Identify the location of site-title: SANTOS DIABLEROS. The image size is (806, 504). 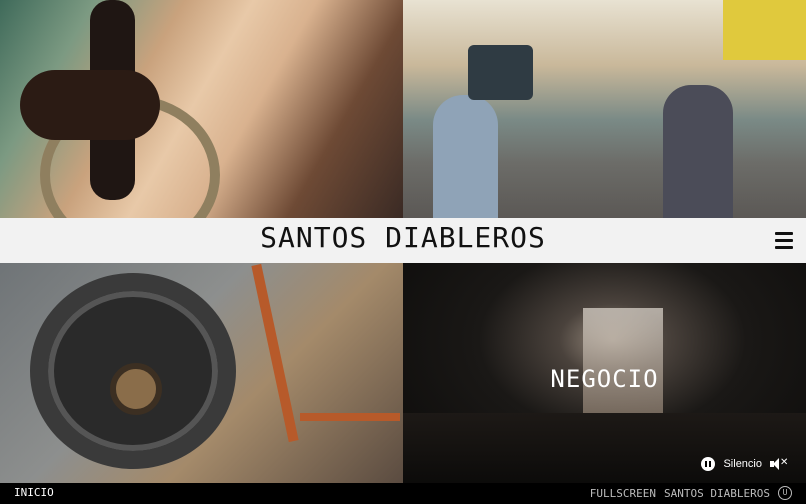
(403, 237).